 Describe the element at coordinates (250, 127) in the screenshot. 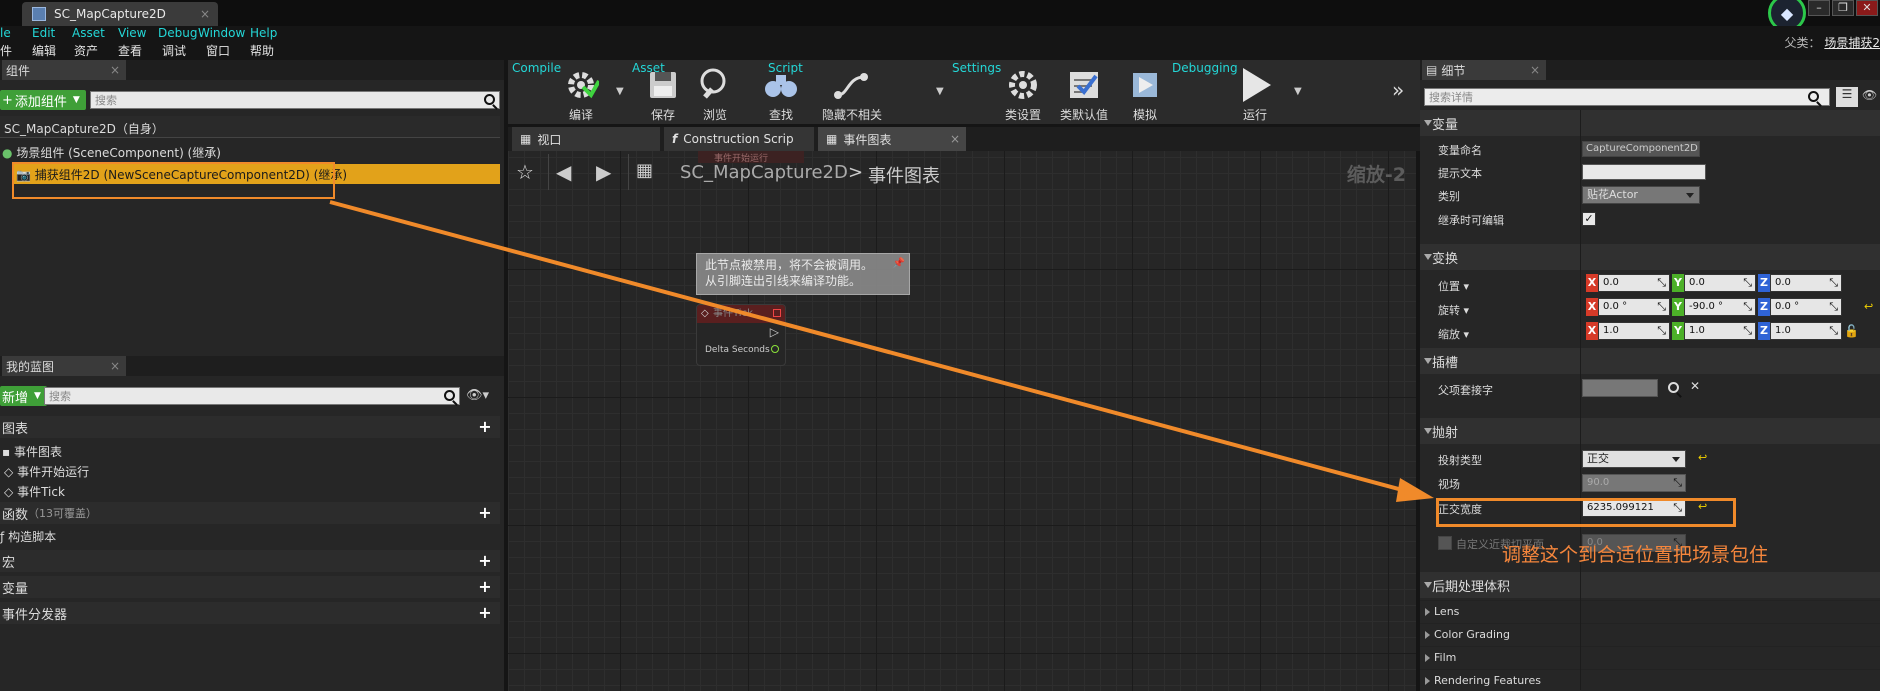

I see `components-self-row: SC_MapCapture2D（自身）` at that location.